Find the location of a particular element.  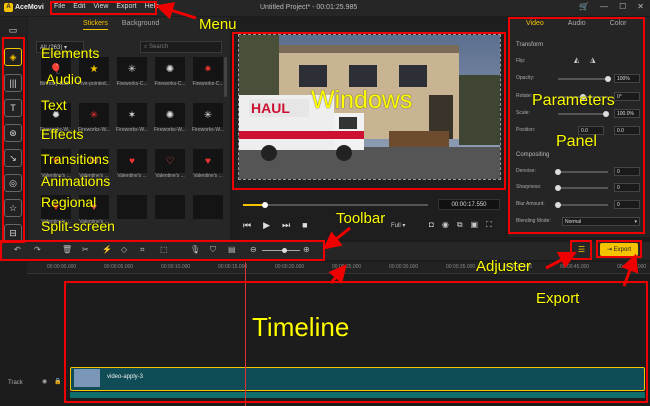

fullscreen-icon: ⛶ is located at coordinates (489, 225).